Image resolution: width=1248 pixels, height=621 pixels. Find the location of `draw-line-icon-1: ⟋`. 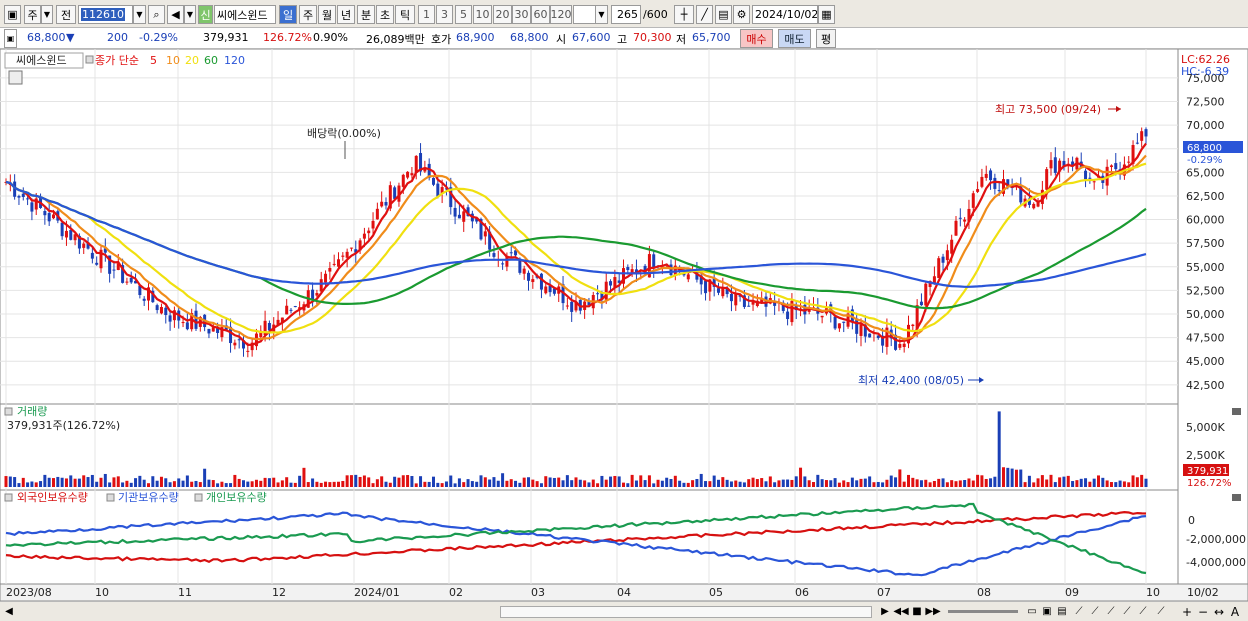

draw-line-icon-1: ⟋ is located at coordinates (1079, 611).